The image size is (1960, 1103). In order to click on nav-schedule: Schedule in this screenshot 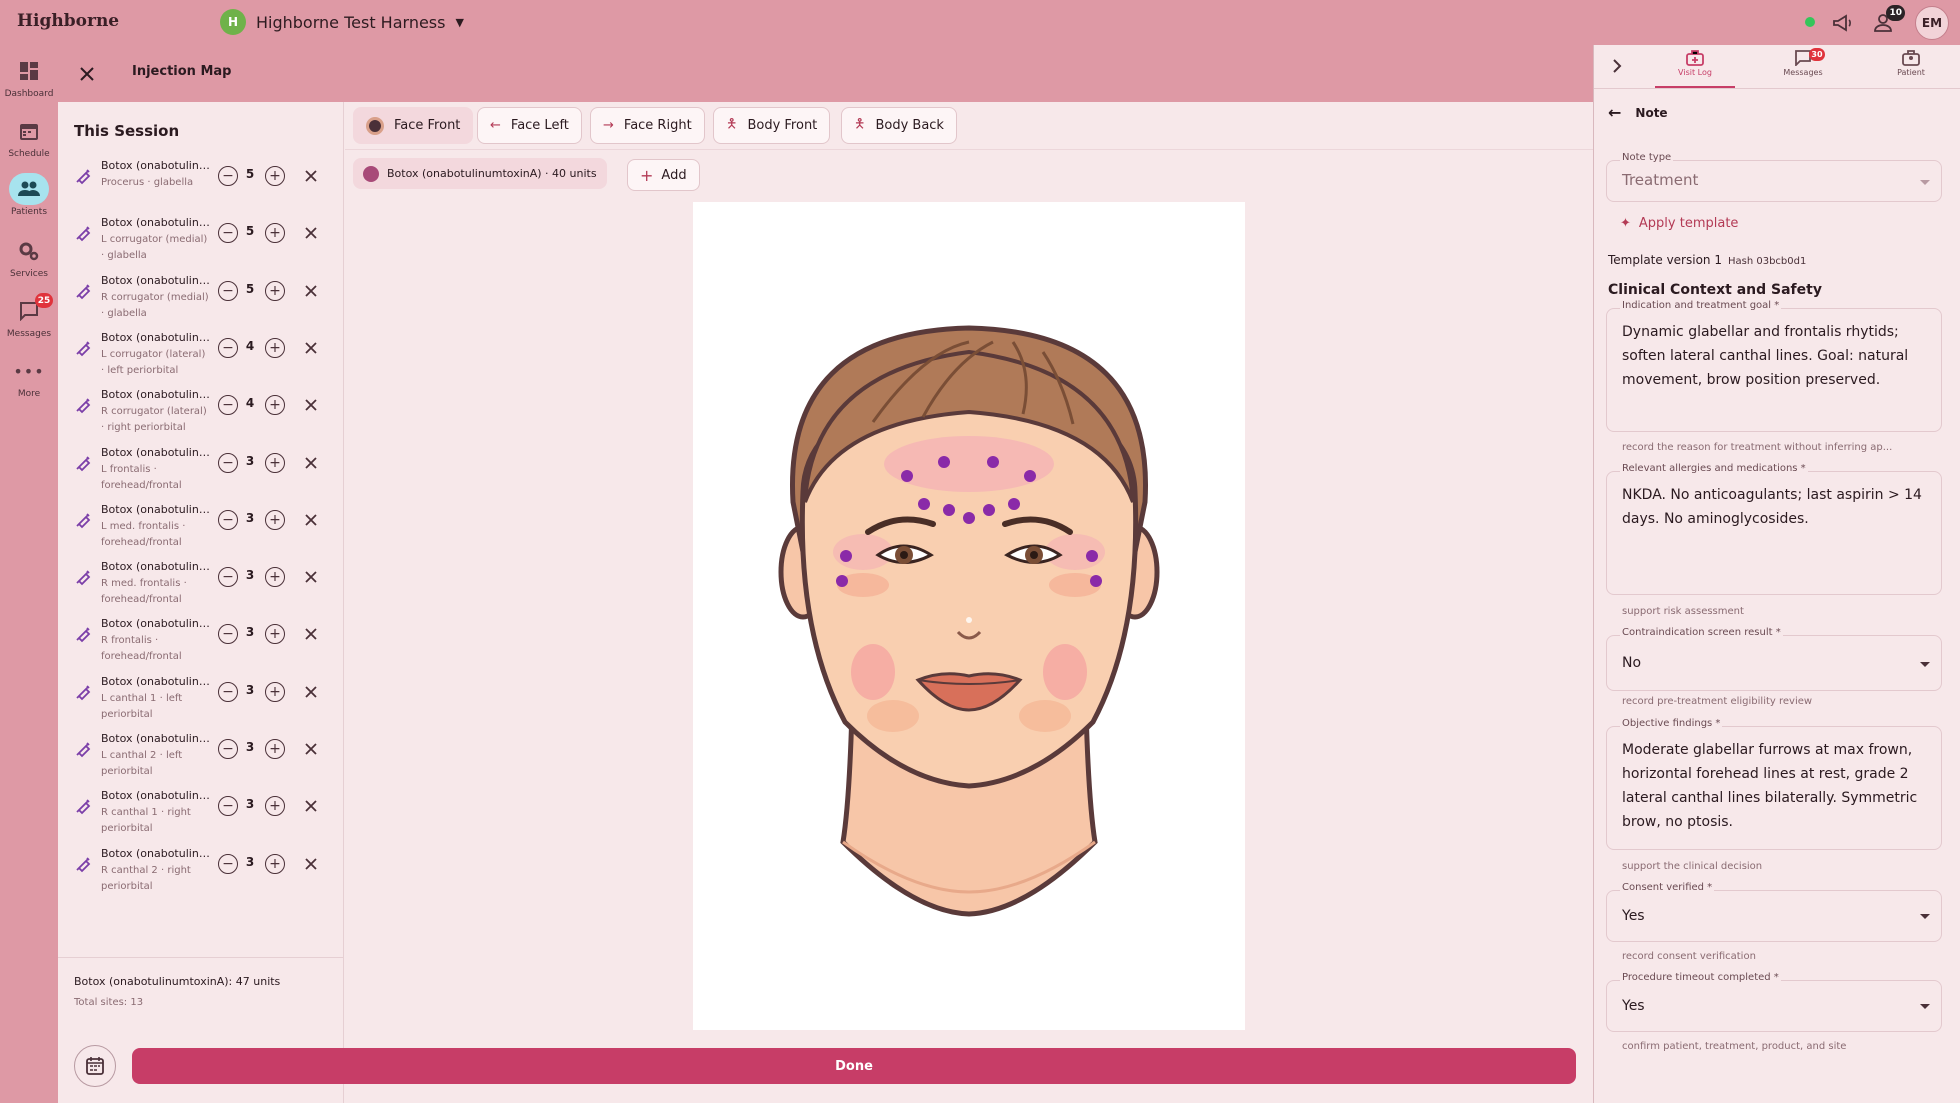, I will do `click(29, 137)`.